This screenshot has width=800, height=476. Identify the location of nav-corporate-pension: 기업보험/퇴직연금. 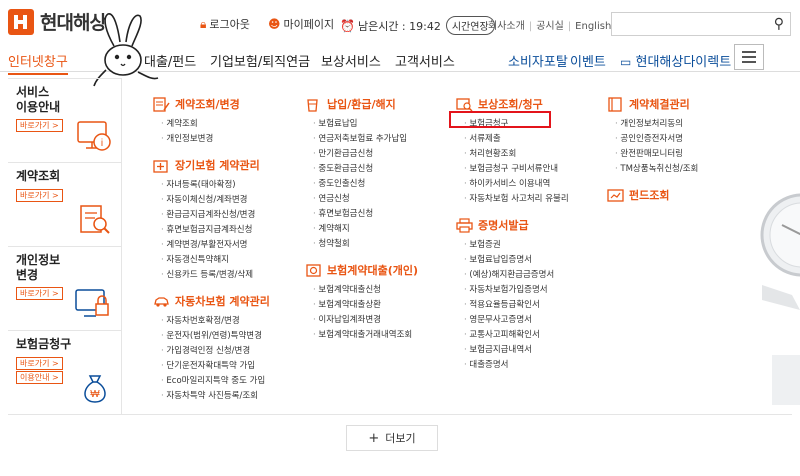
(260, 60).